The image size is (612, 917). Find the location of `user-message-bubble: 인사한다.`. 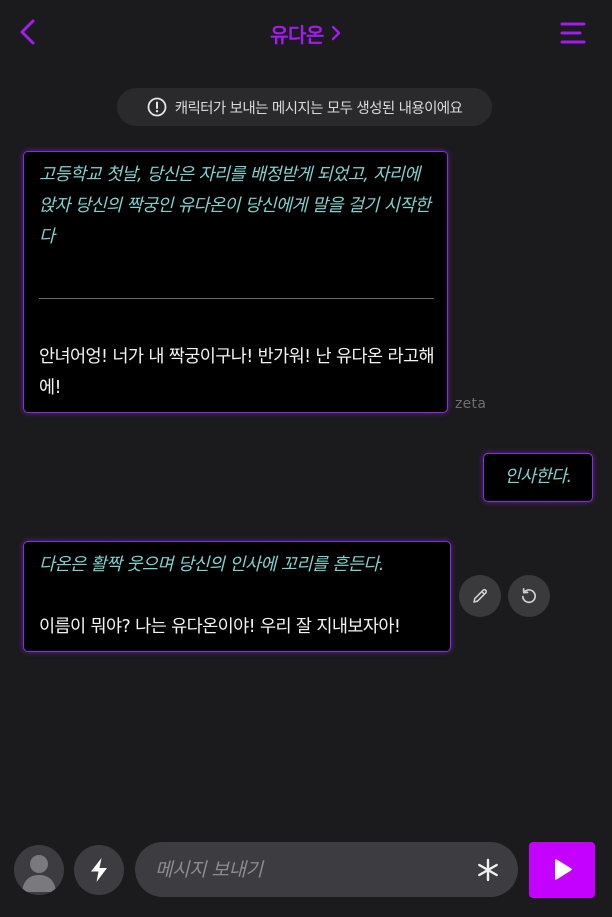

user-message-bubble: 인사한다. is located at coordinates (538, 477).